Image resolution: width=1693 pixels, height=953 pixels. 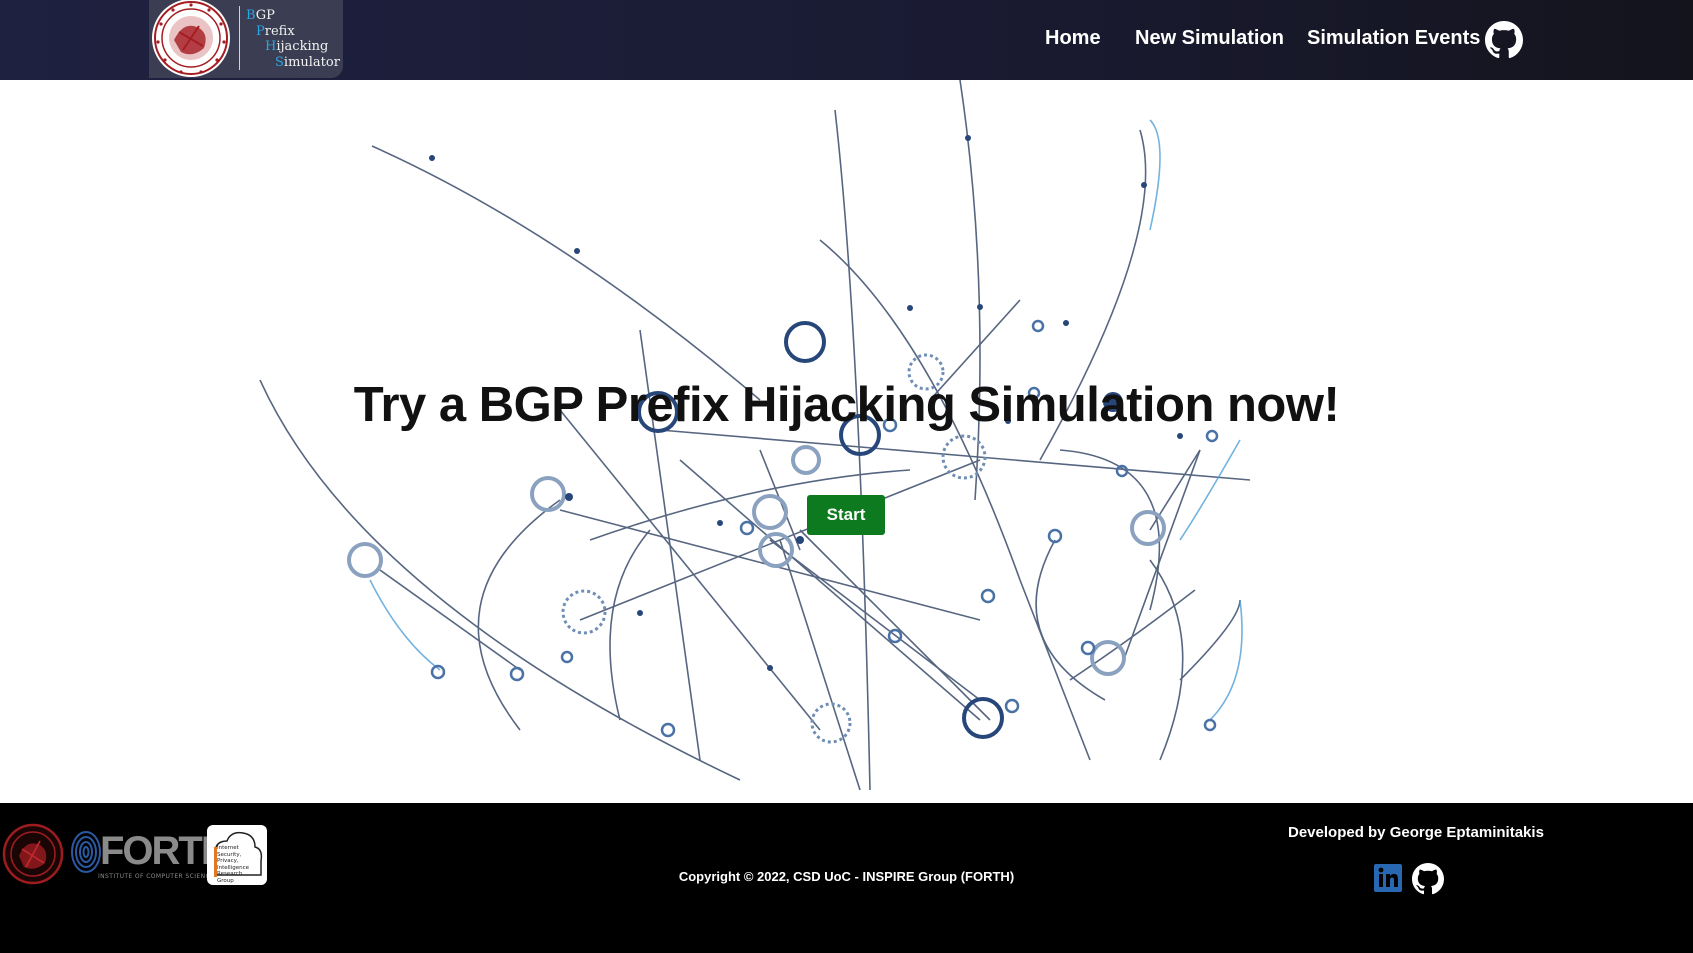 I want to click on brand-cap: S, so click(x=279, y=62).